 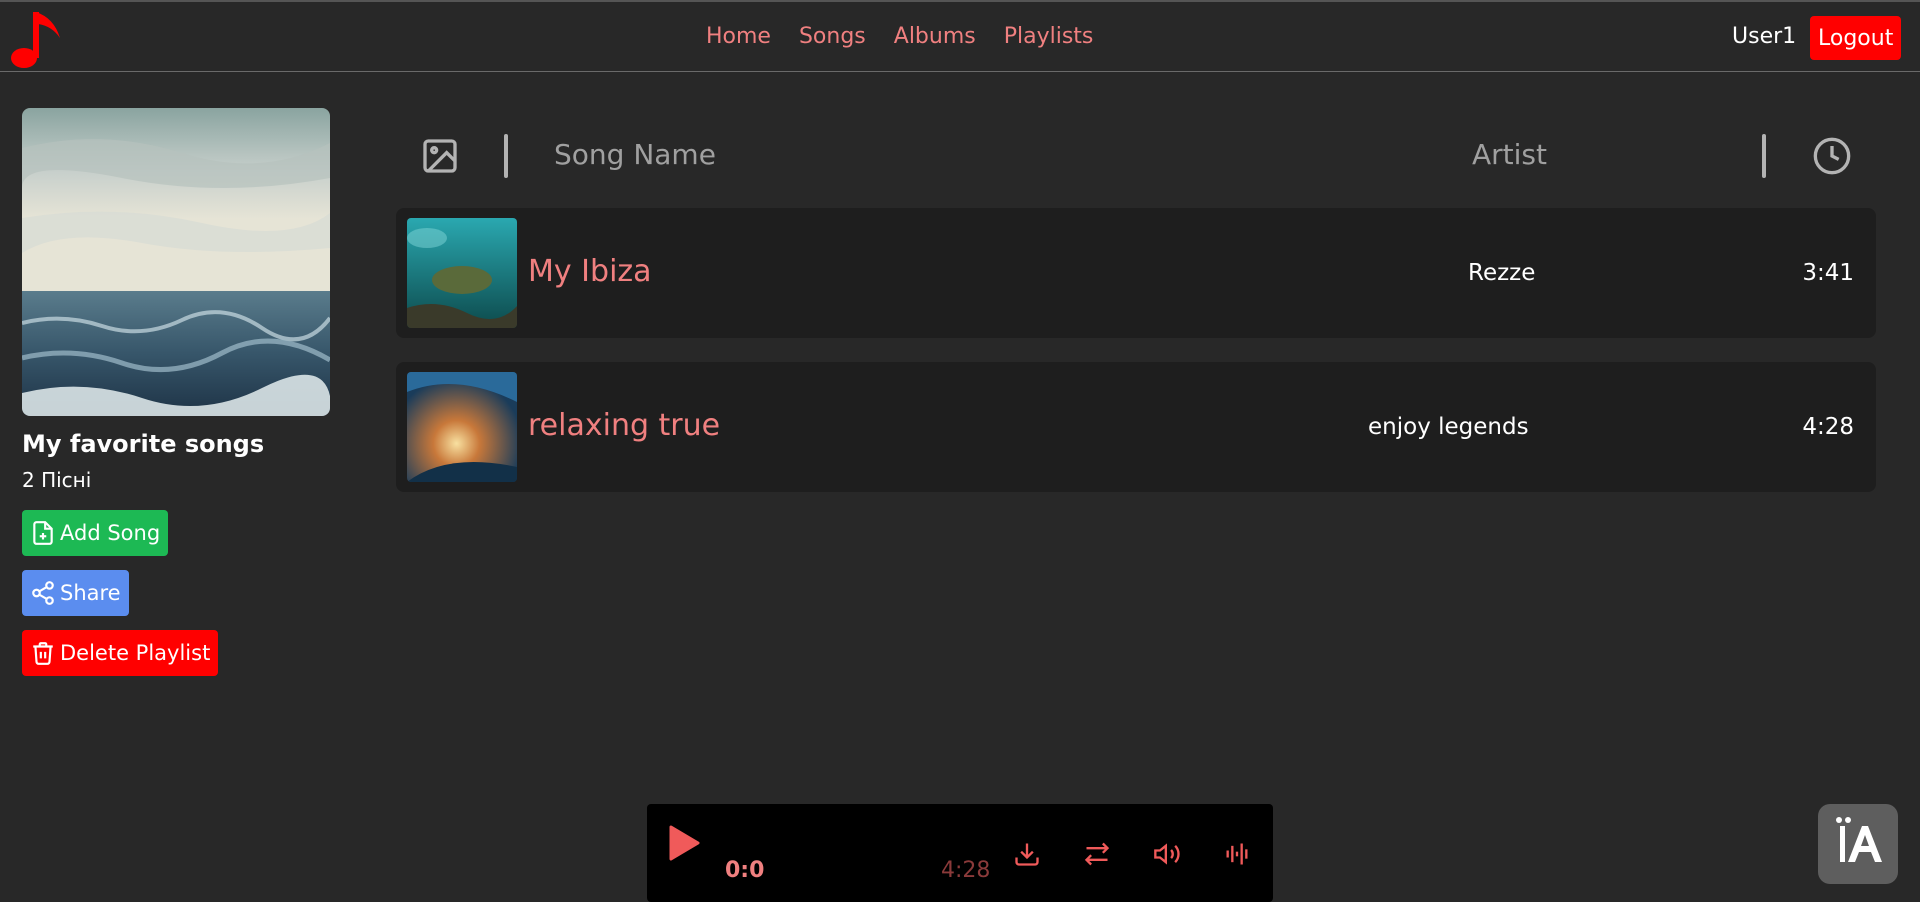 I want to click on add-song-label: Add Song, so click(x=110, y=533).